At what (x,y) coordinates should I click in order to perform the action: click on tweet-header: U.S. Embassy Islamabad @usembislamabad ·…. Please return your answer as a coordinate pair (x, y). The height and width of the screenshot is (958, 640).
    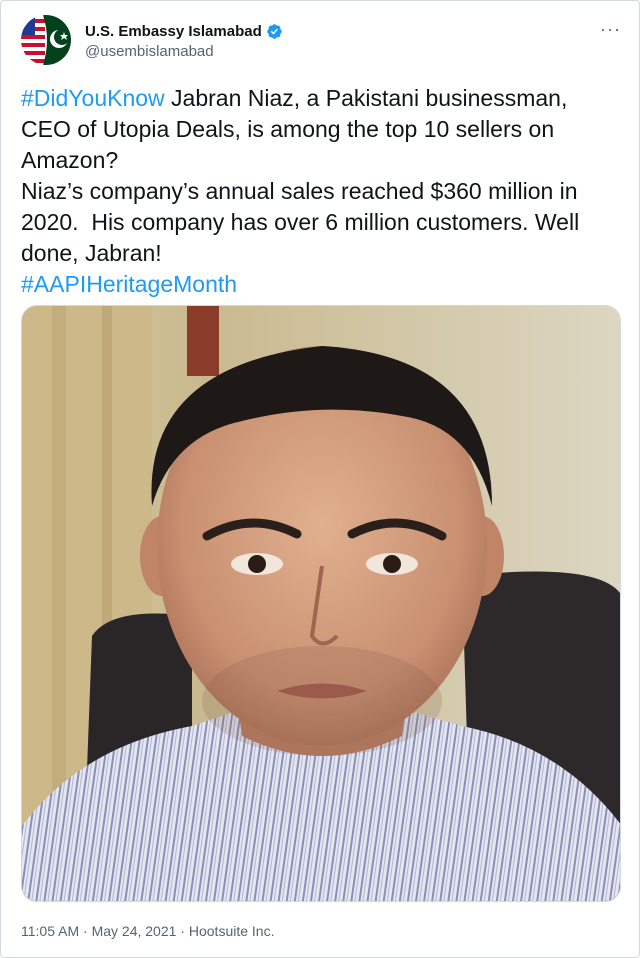
    Looking at the image, I should click on (321, 42).